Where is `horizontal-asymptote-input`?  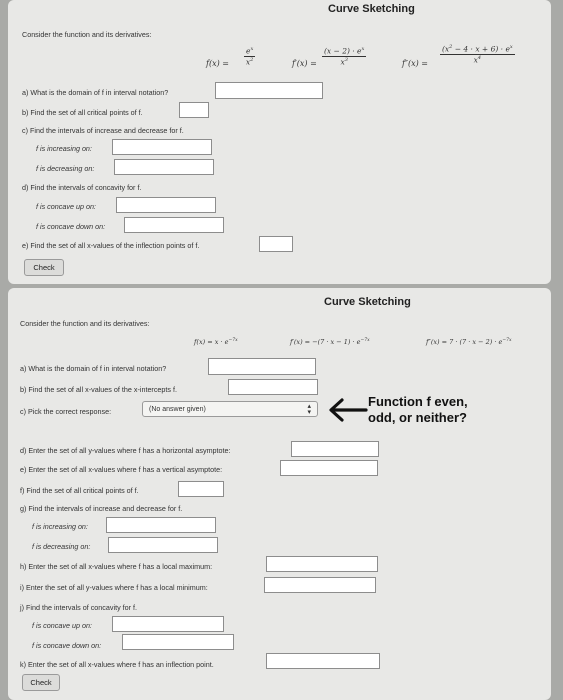 horizontal-asymptote-input is located at coordinates (335, 449).